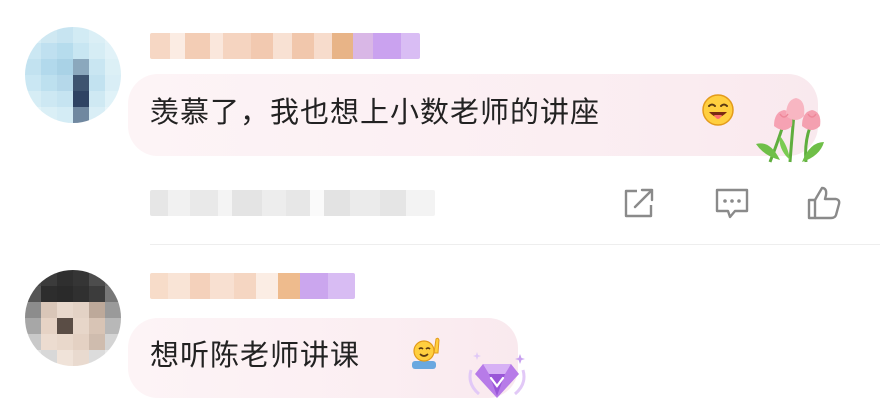 This screenshot has width=880, height=406. I want to click on comment-meta-blurred, so click(292, 203).